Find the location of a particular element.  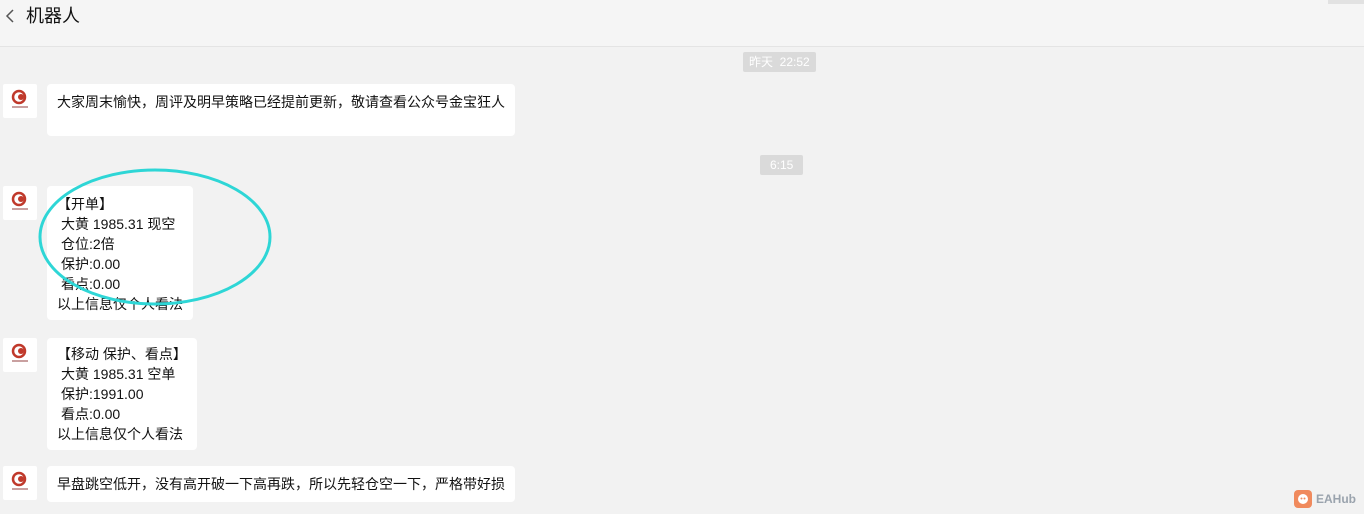

message-line: 保护:0.00 is located at coordinates (91, 264).